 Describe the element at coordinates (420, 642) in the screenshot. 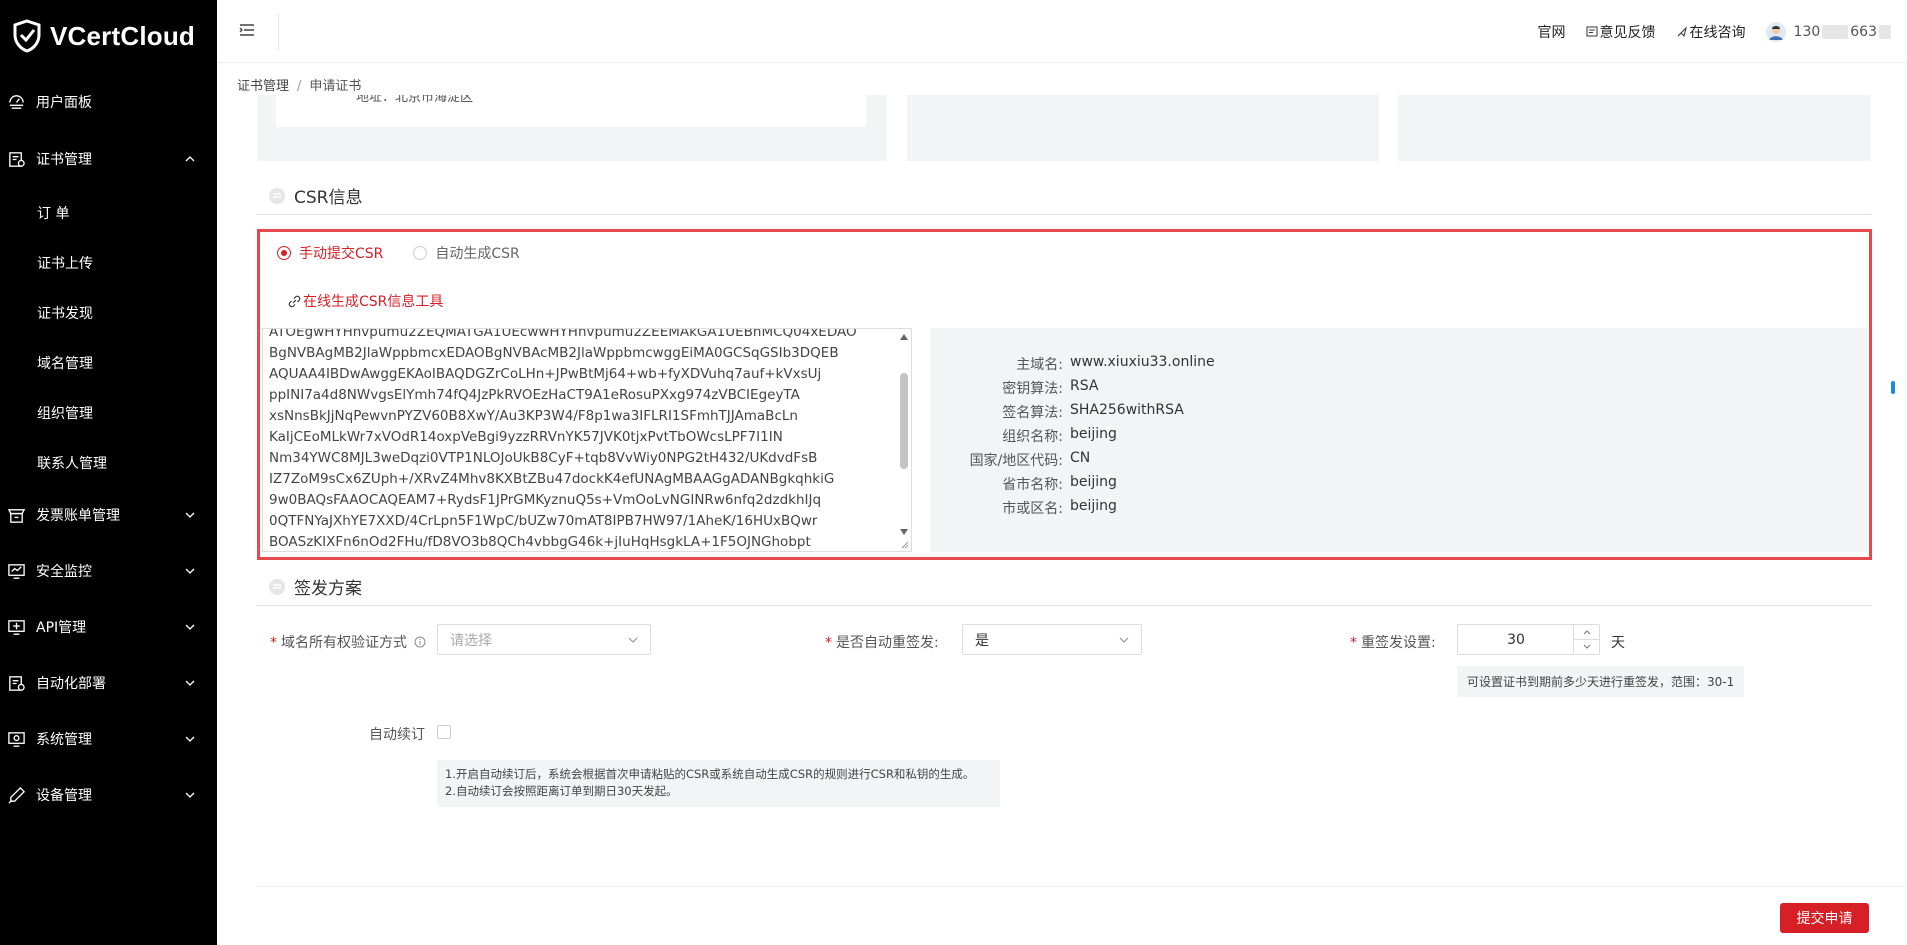

I see `info-icon` at that location.